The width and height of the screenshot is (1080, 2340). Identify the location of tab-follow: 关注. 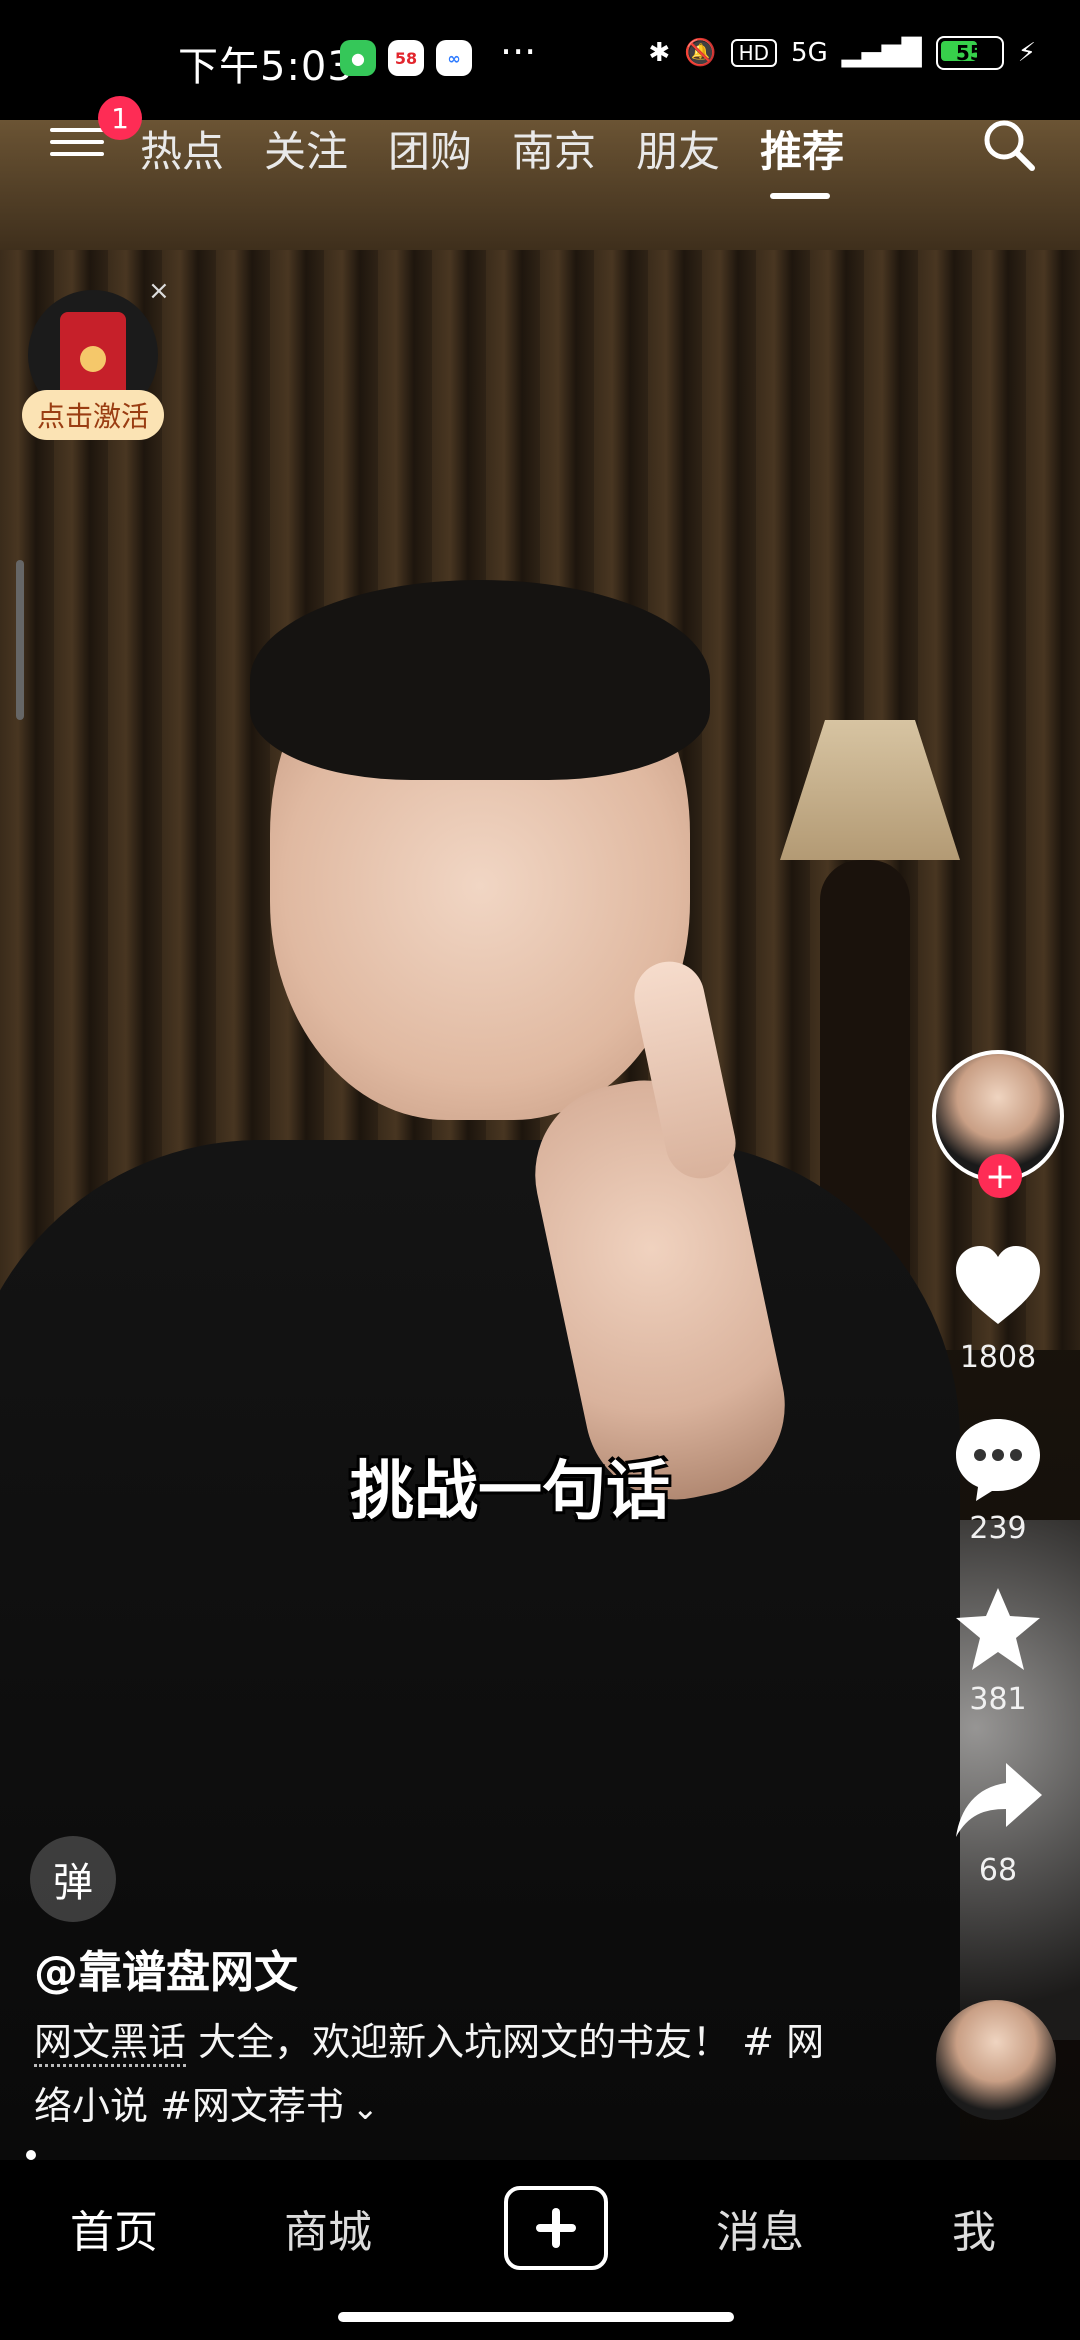
(306, 148).